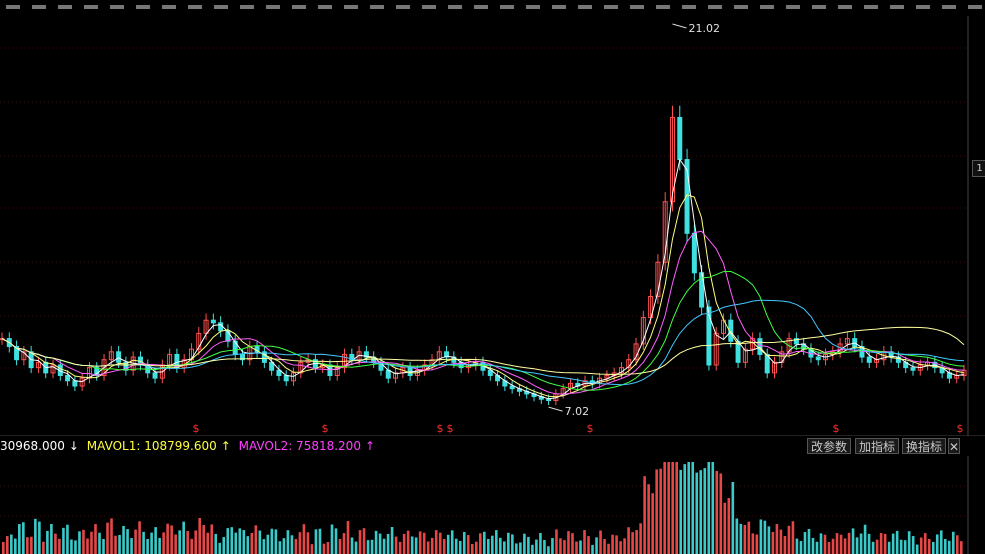 The height and width of the screenshot is (554, 985). What do you see at coordinates (73, 446) in the screenshot?
I see `vol-arrow: ↓` at bounding box center [73, 446].